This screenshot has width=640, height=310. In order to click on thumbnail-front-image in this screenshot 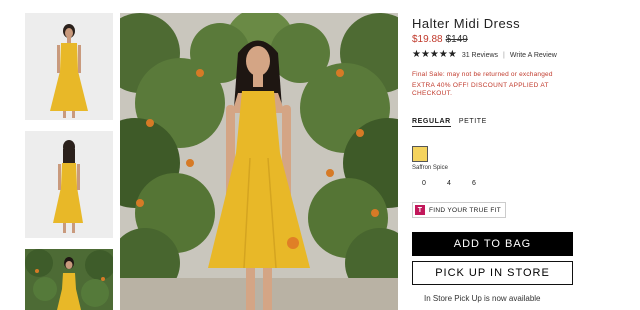, I will do `click(69, 66)`.